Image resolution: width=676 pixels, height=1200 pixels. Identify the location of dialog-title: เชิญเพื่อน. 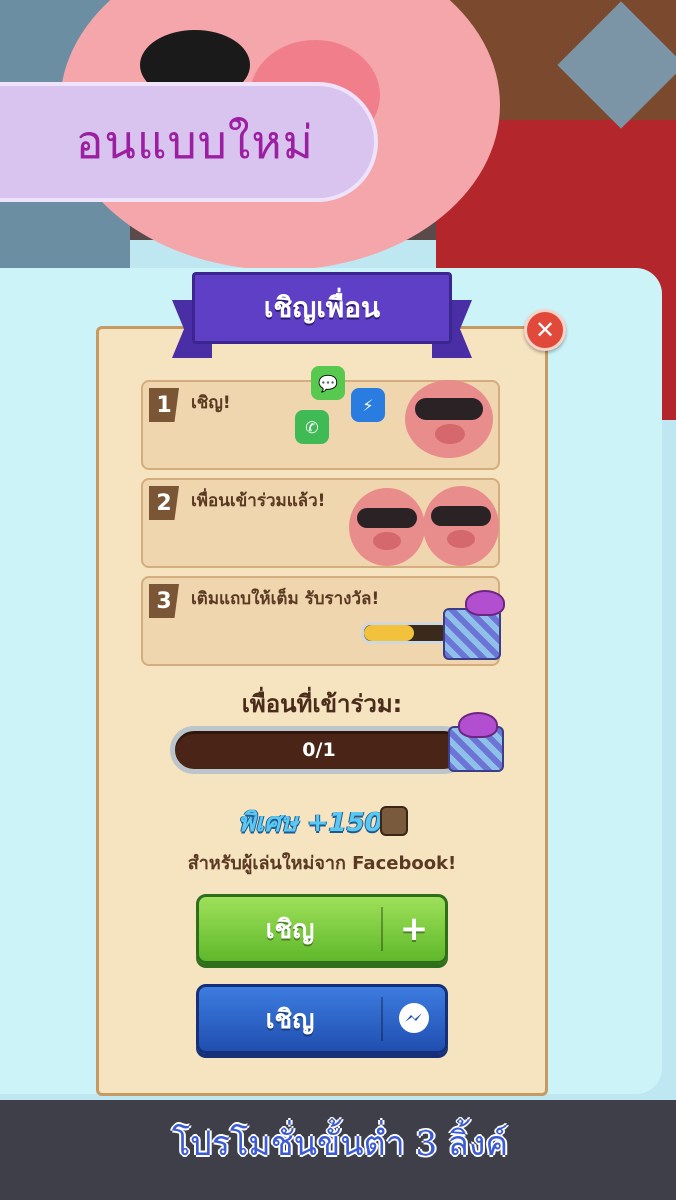
(322, 307).